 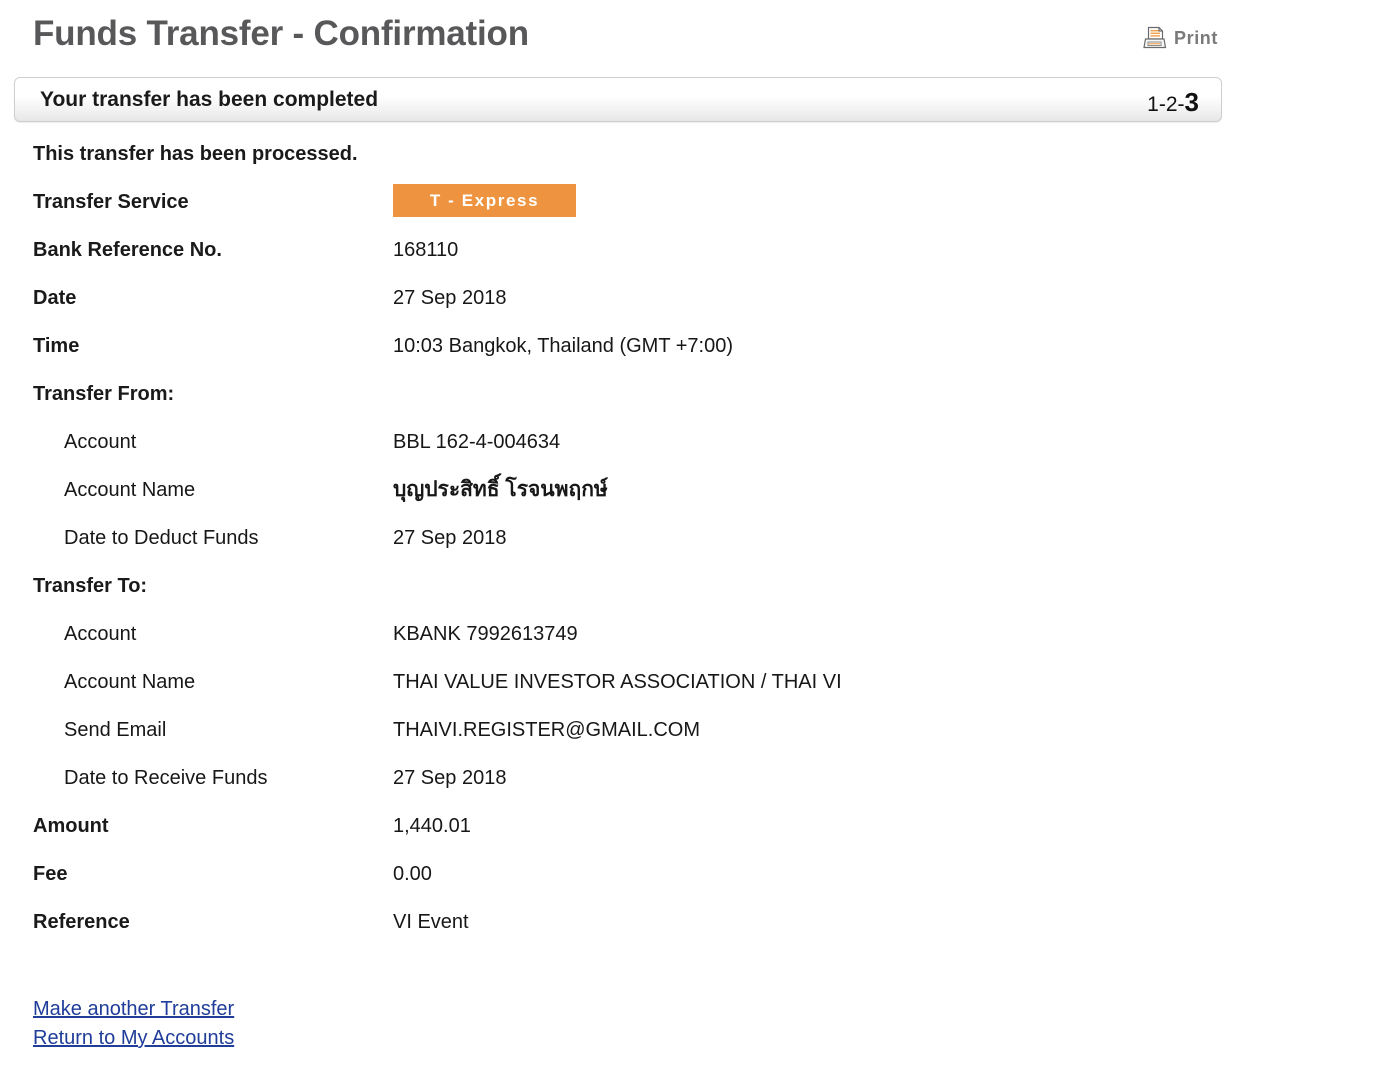 I want to click on service-badge: T - Express, so click(x=484, y=200).